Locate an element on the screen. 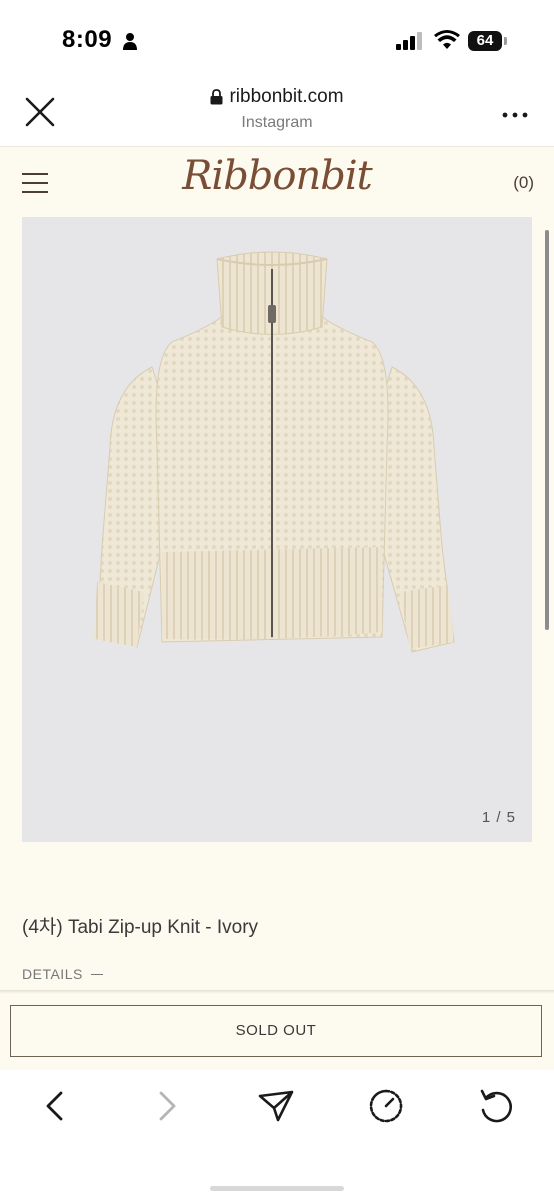  browser-header: ribbonbit.com Instagram is located at coordinates (277, 111).